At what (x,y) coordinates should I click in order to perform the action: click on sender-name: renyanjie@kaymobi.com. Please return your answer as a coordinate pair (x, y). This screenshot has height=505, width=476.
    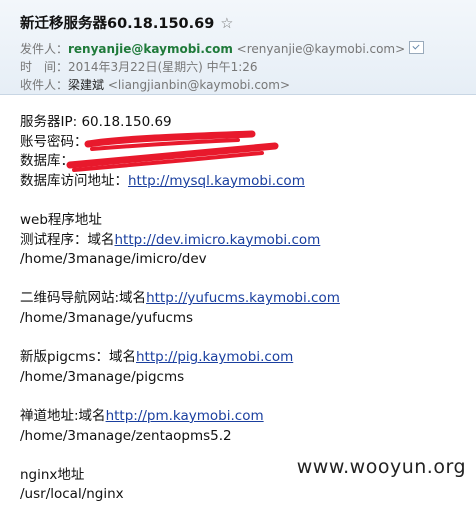
    Looking at the image, I should click on (150, 49).